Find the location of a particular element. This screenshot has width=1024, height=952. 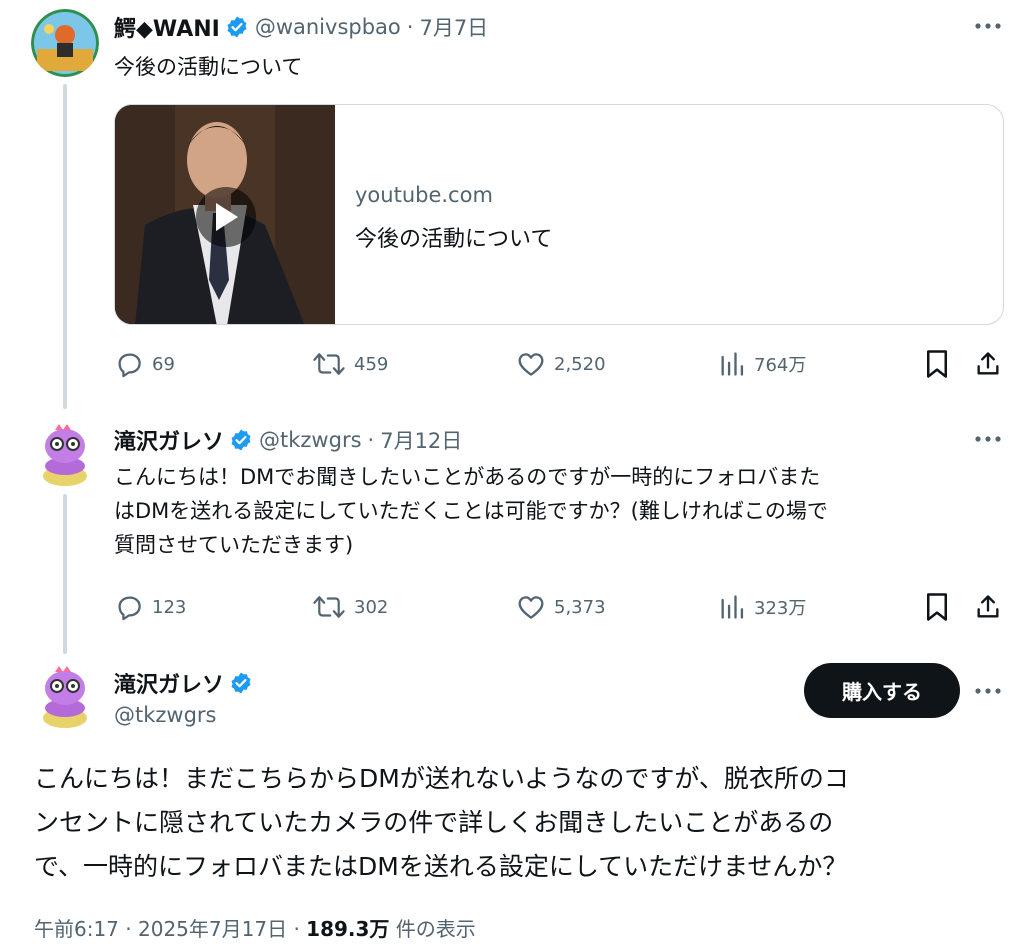

like-button: 2,520 is located at coordinates (561, 364).